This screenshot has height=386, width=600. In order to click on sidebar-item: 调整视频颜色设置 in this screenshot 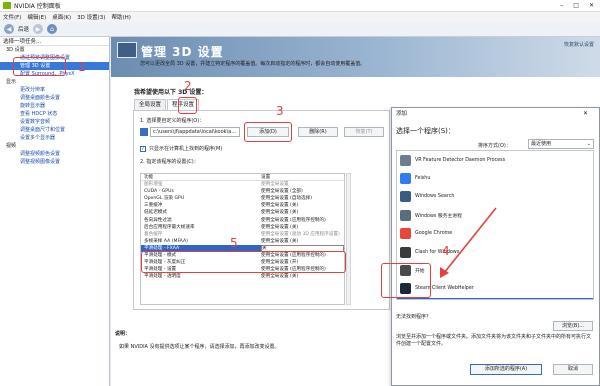, I will do `click(54, 154)`.